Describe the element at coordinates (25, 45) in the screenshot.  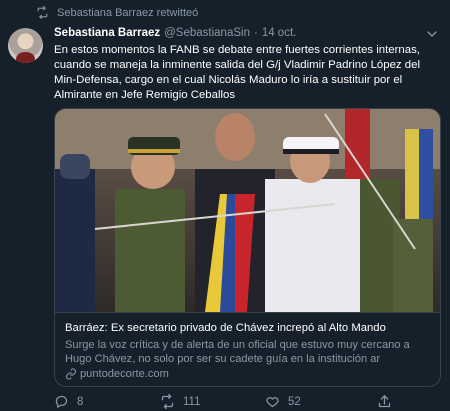
I see `avatar` at that location.